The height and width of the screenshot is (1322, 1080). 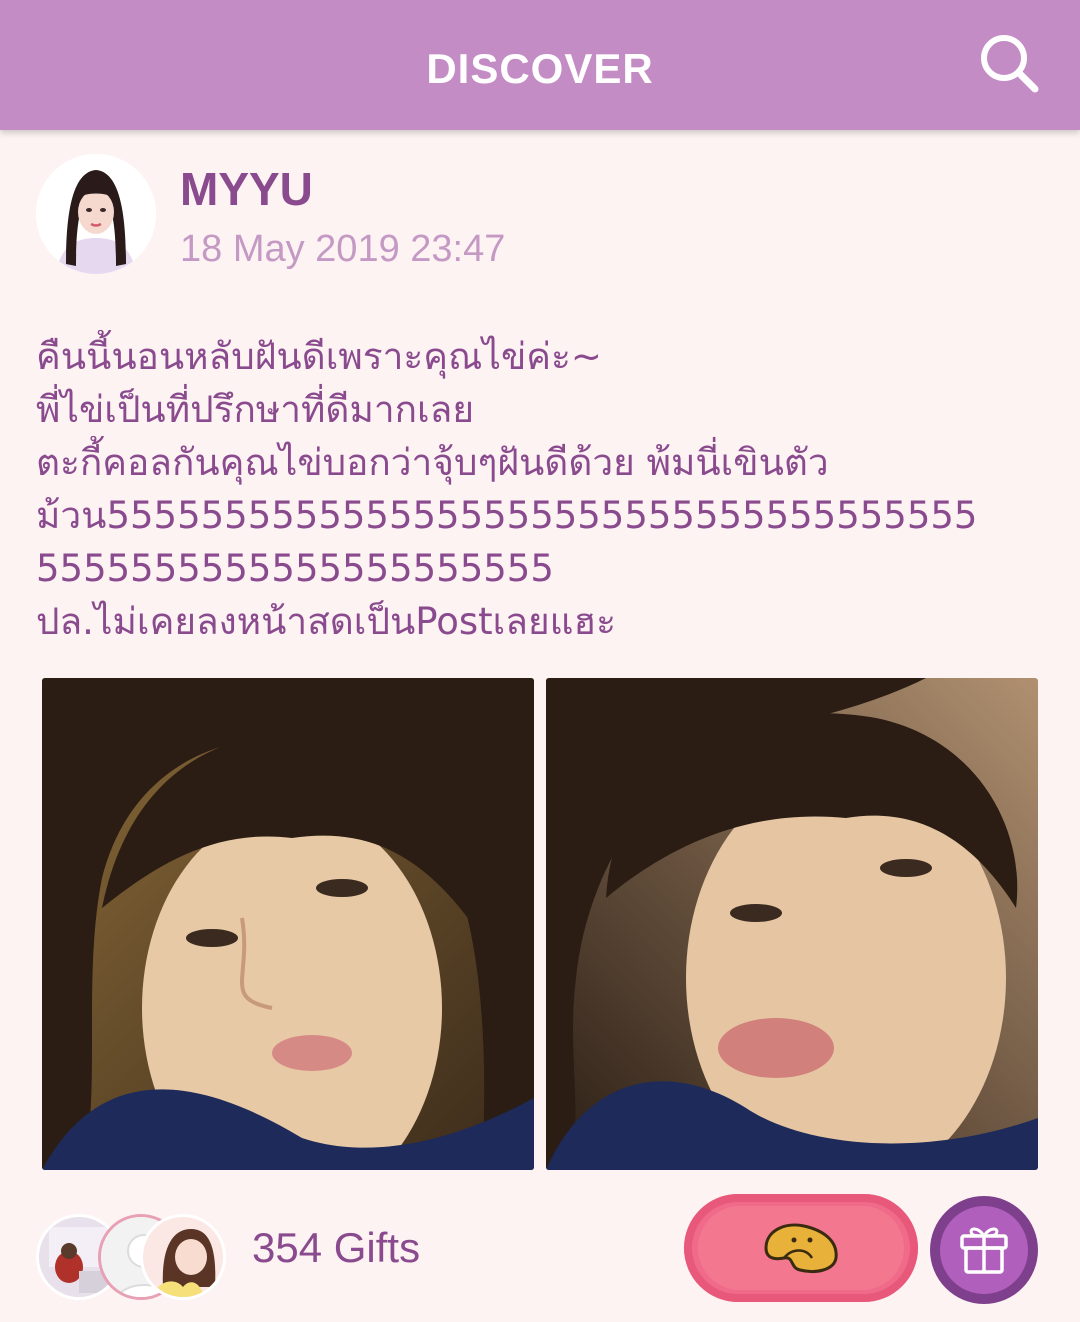 I want to click on author-avatar, so click(x=96, y=214).